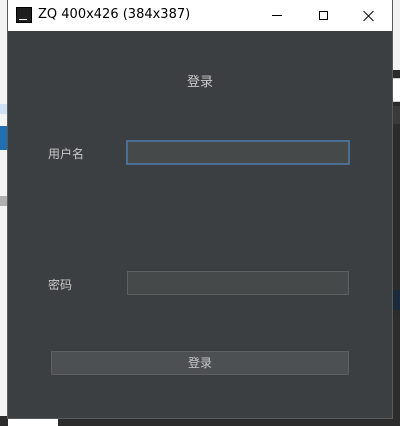  What do you see at coordinates (199, 82) in the screenshot?
I see `form-heading: 登录` at bounding box center [199, 82].